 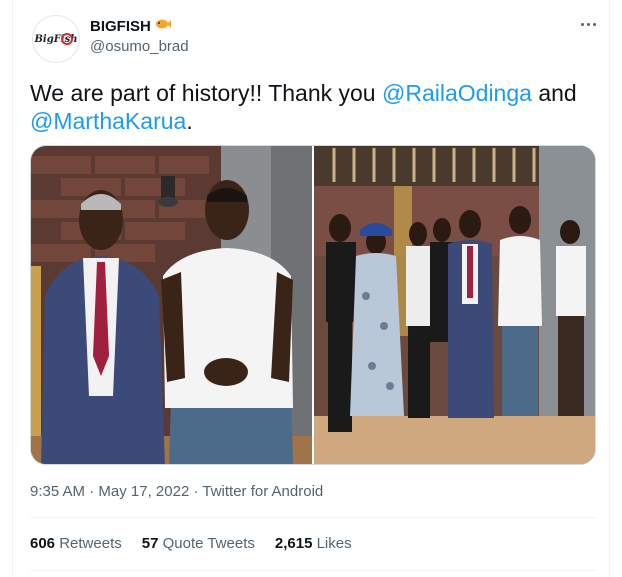 I want to click on mention-link-martha: @MarthaKarua, so click(x=108, y=121).